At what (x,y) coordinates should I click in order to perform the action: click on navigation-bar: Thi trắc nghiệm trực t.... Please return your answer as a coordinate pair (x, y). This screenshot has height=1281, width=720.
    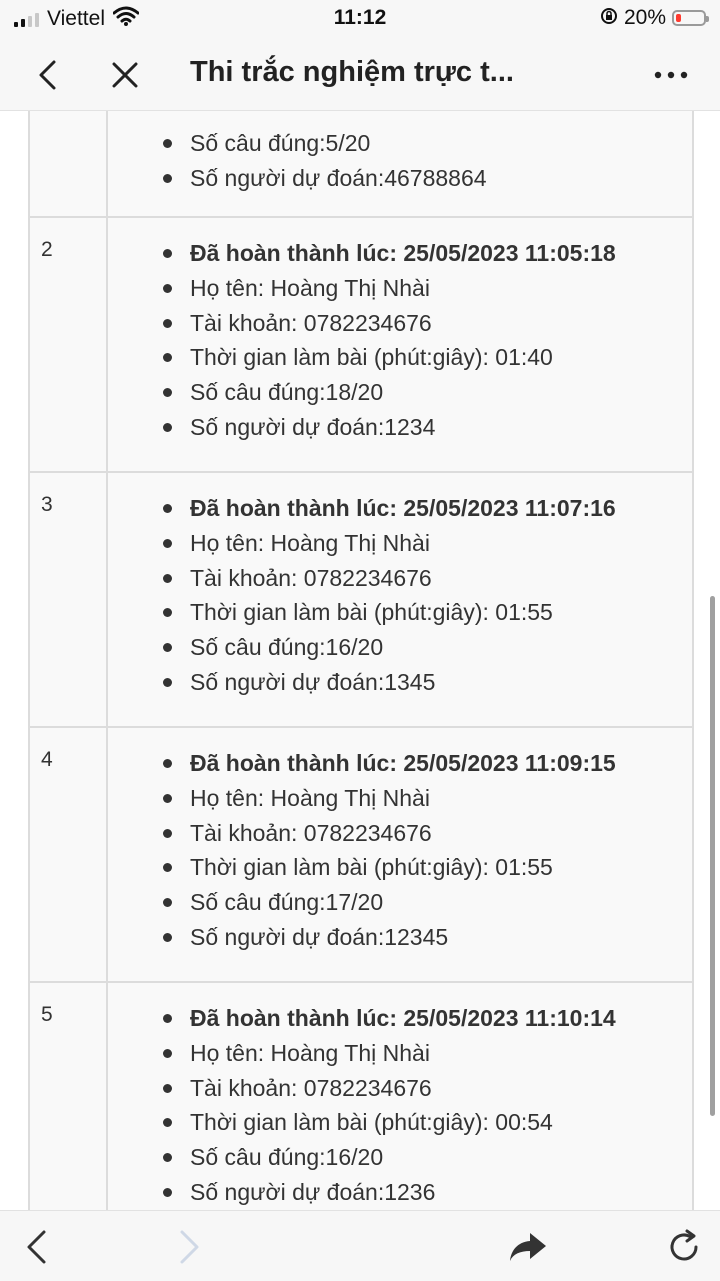
    Looking at the image, I should click on (360, 75).